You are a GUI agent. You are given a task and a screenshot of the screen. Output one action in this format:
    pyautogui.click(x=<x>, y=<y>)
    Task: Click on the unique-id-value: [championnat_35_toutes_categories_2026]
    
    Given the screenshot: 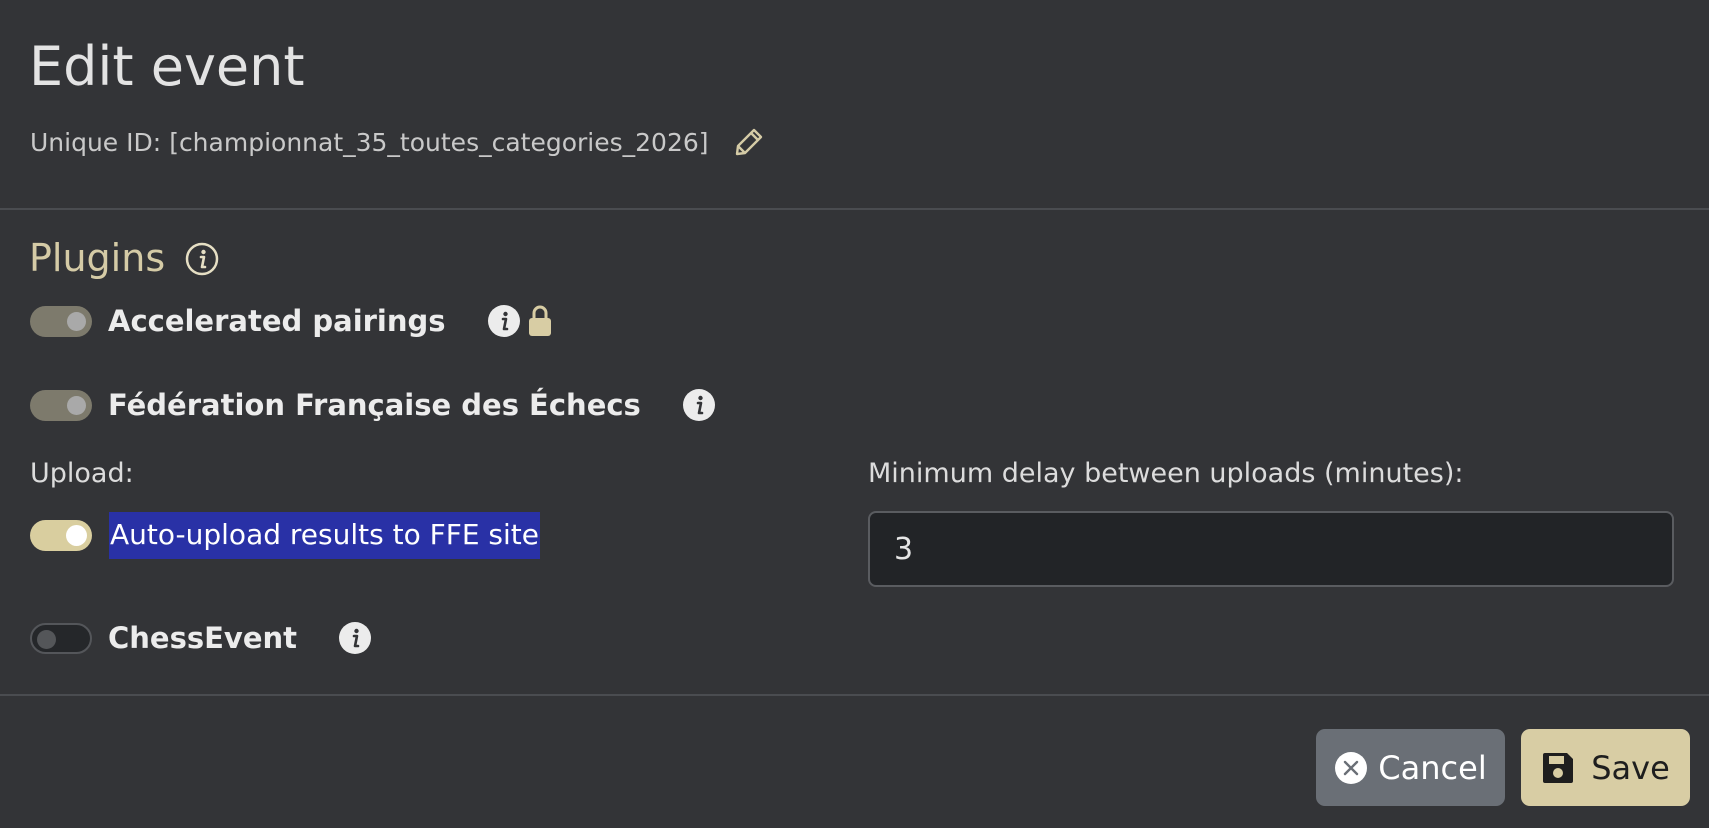 What is the action you would take?
    pyautogui.click(x=439, y=142)
    